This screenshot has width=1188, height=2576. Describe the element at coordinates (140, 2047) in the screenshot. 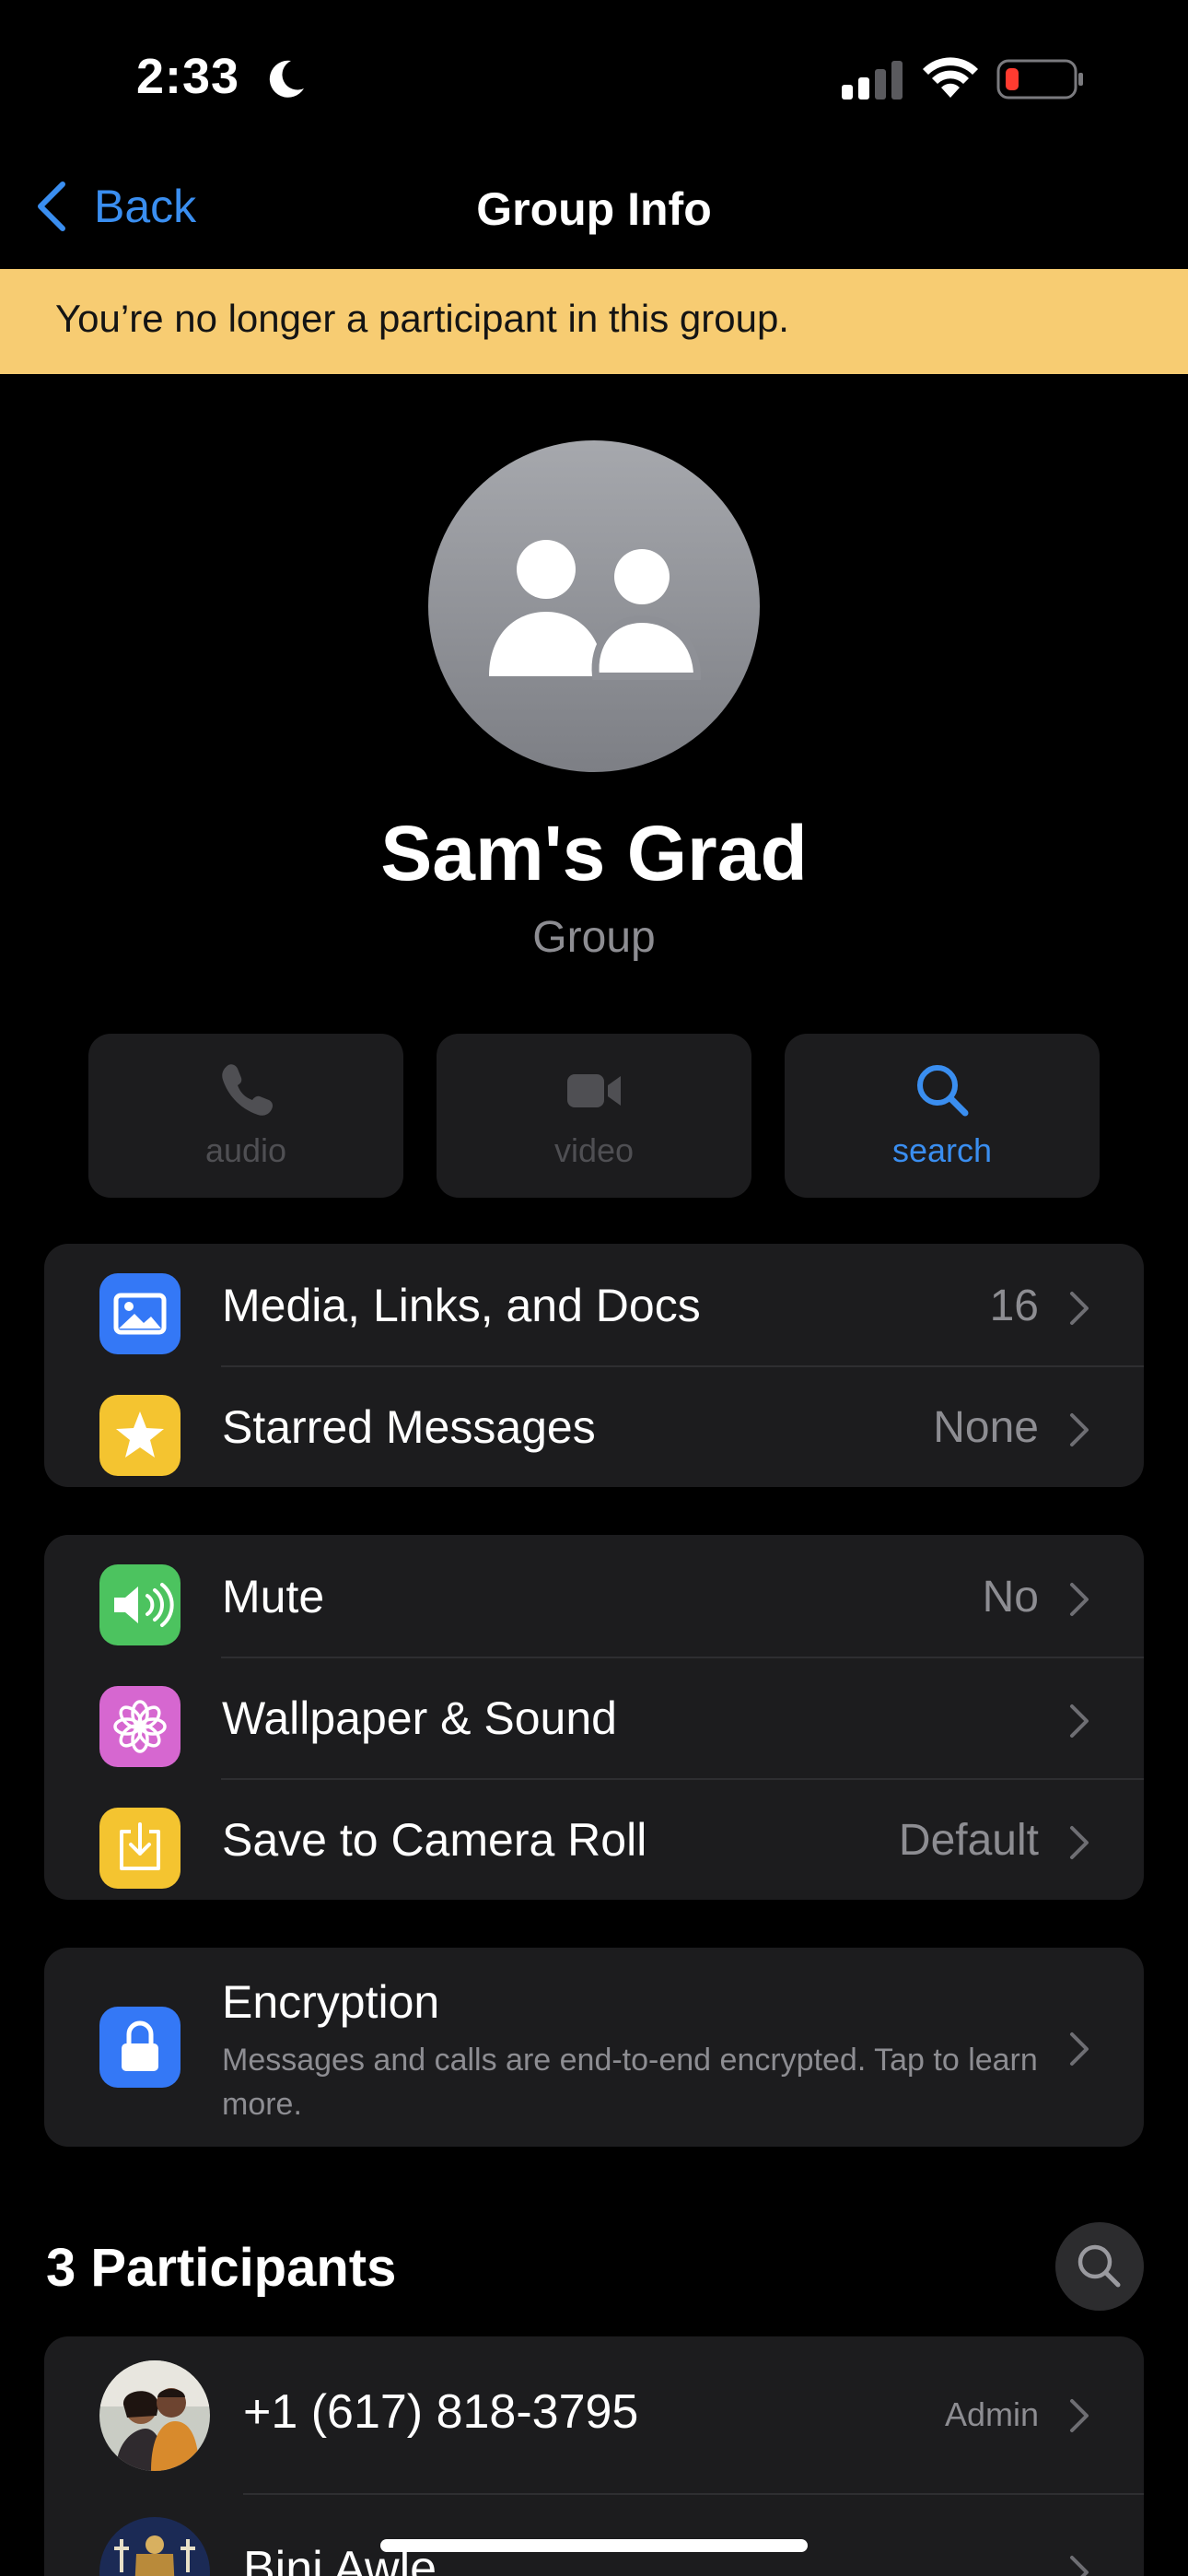

I see `lock-icon` at that location.